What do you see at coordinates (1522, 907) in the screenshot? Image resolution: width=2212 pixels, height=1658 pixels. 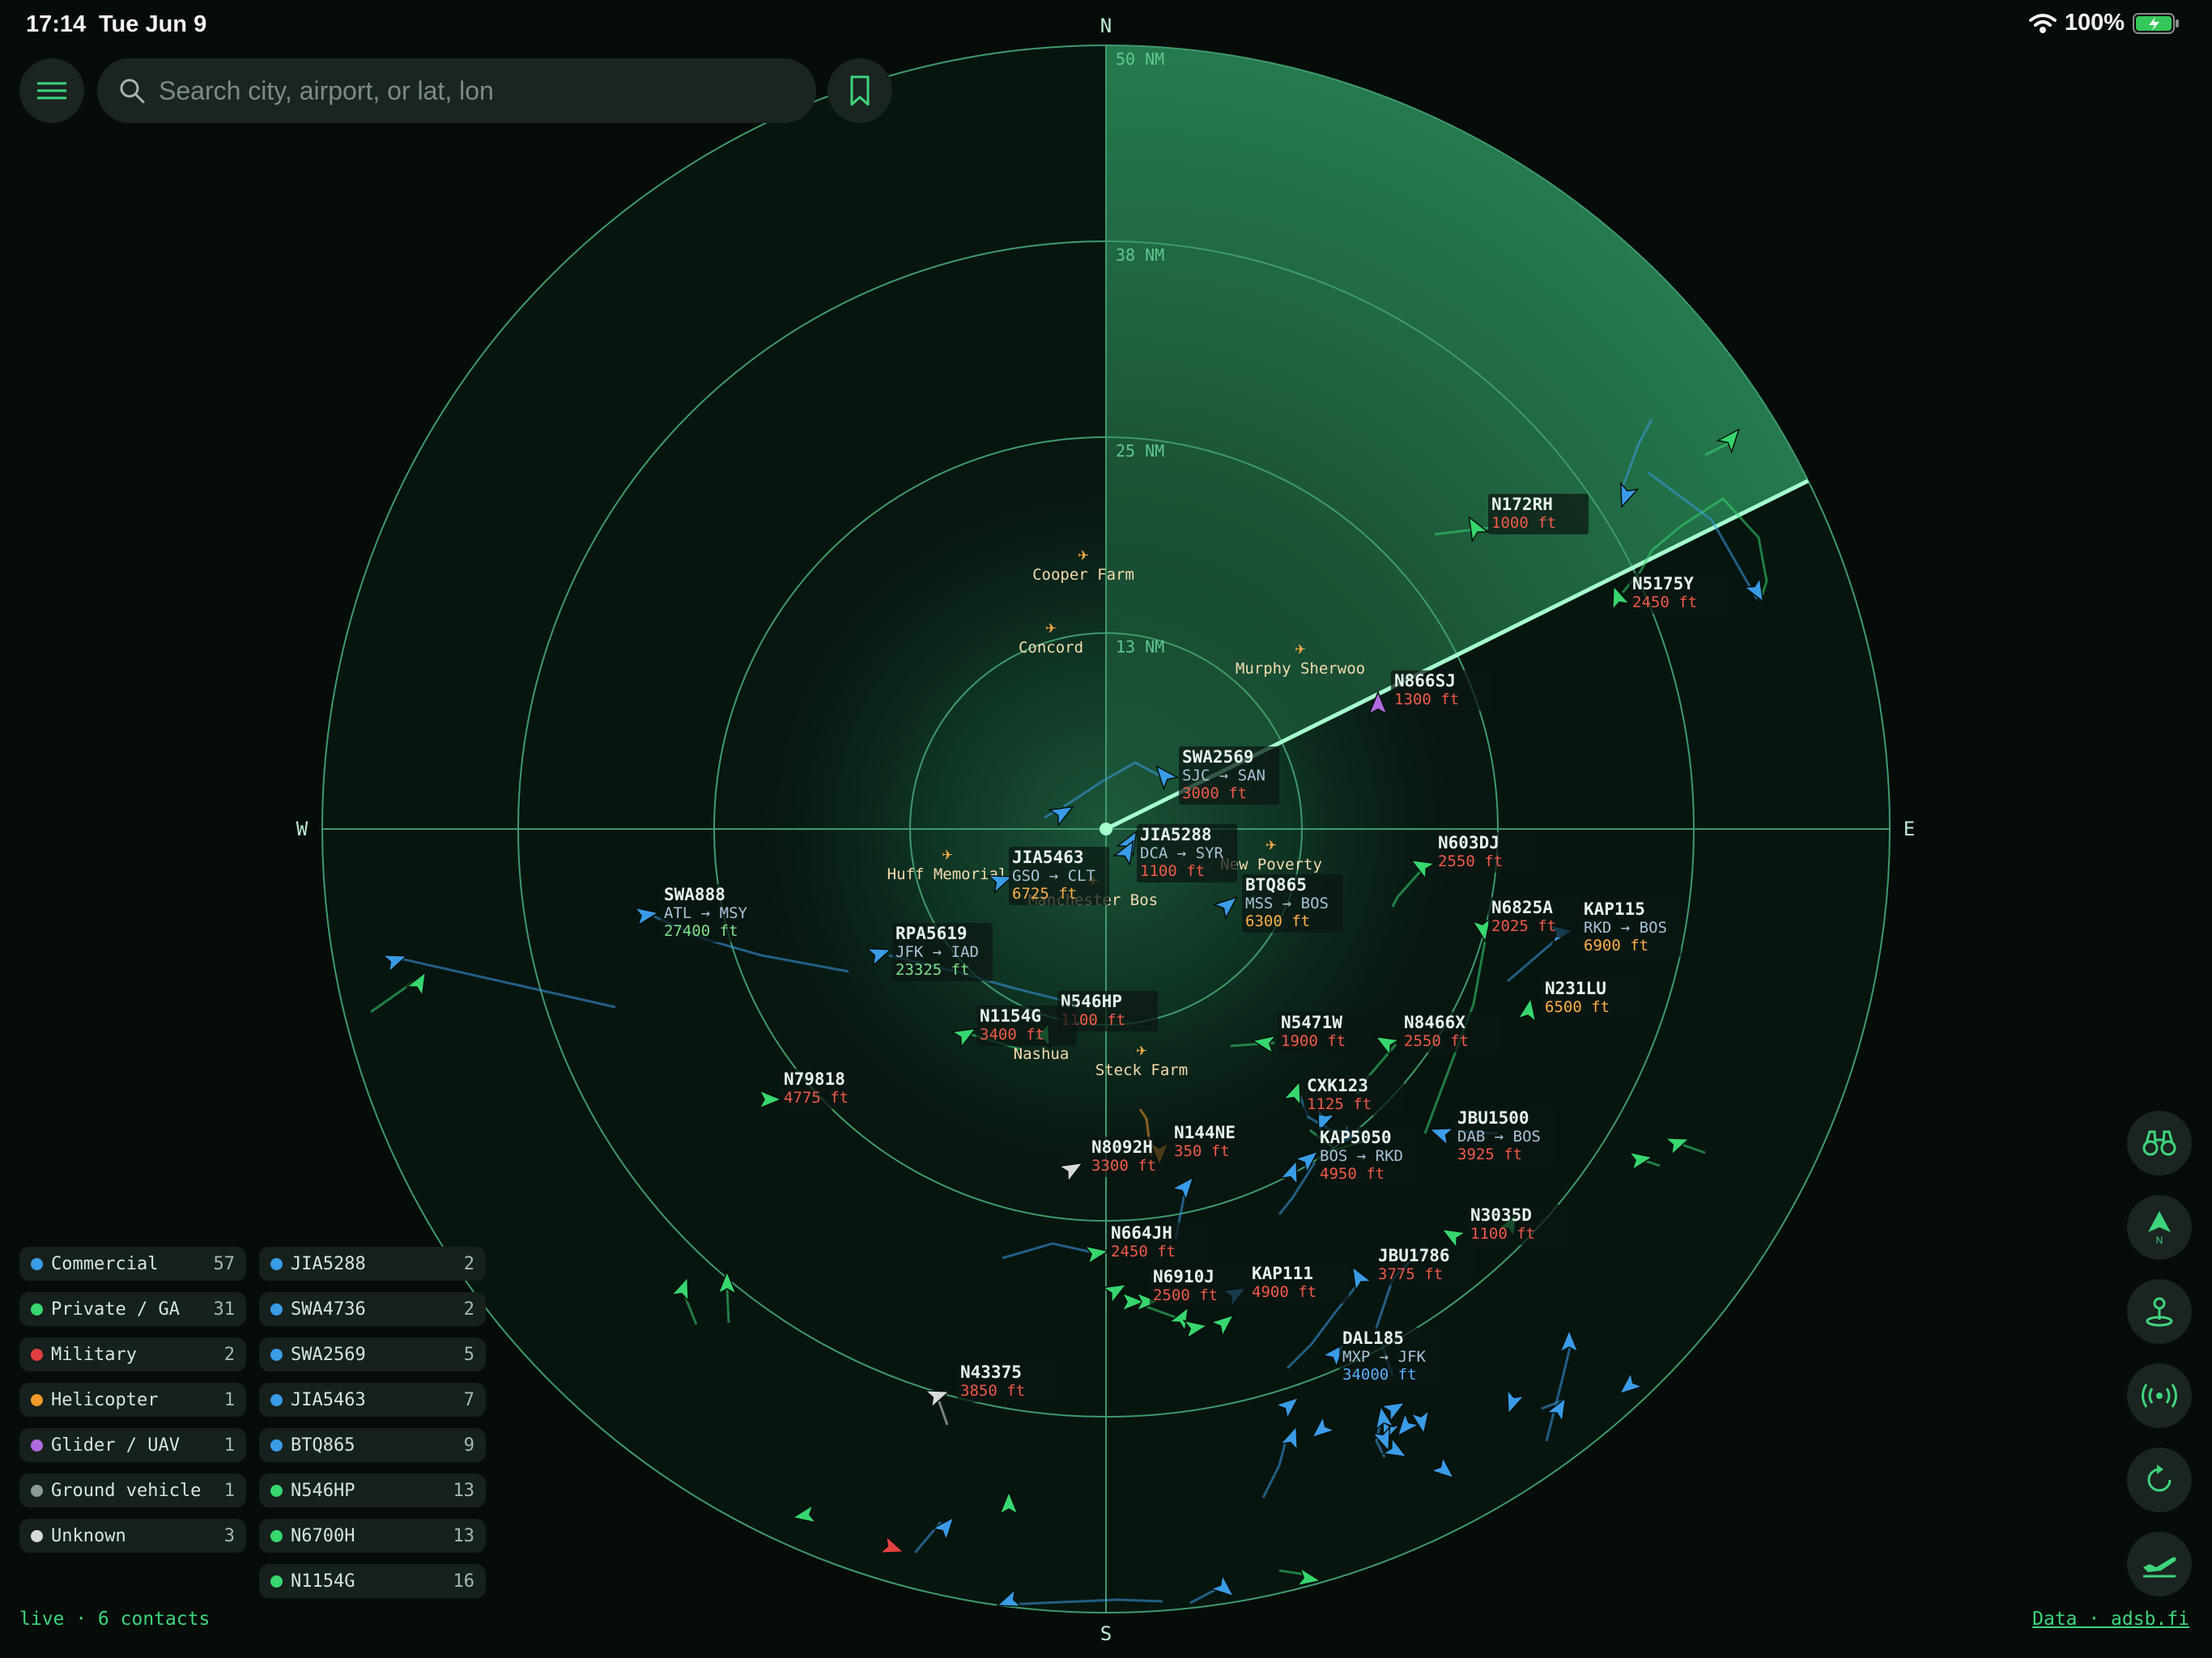 I see `aircraft-callsign: N6825A` at bounding box center [1522, 907].